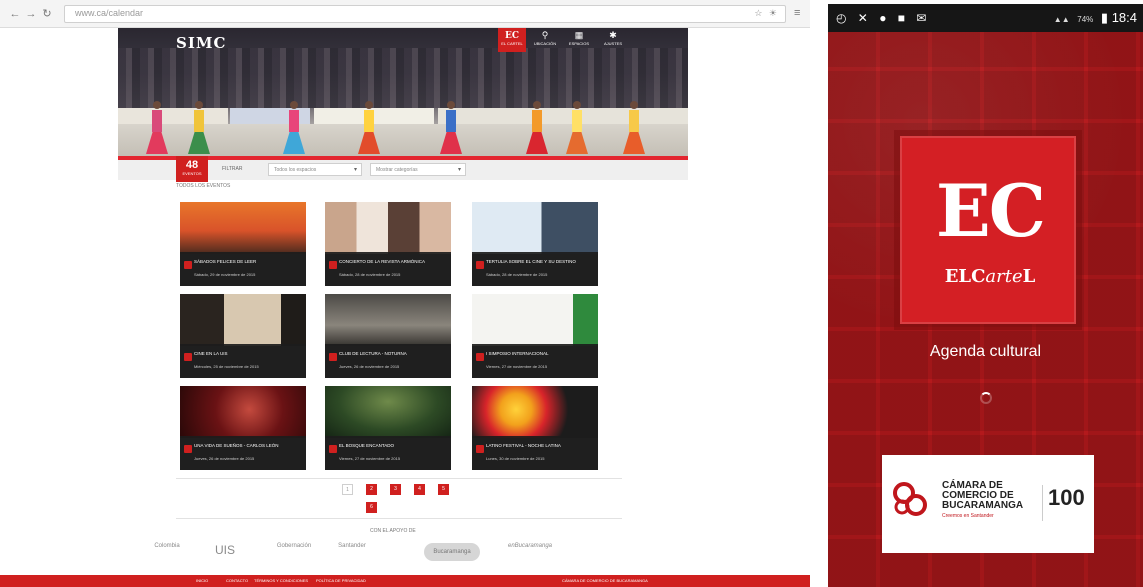  I want to click on nav-location-label: UBICACIÓN, so click(545, 43).